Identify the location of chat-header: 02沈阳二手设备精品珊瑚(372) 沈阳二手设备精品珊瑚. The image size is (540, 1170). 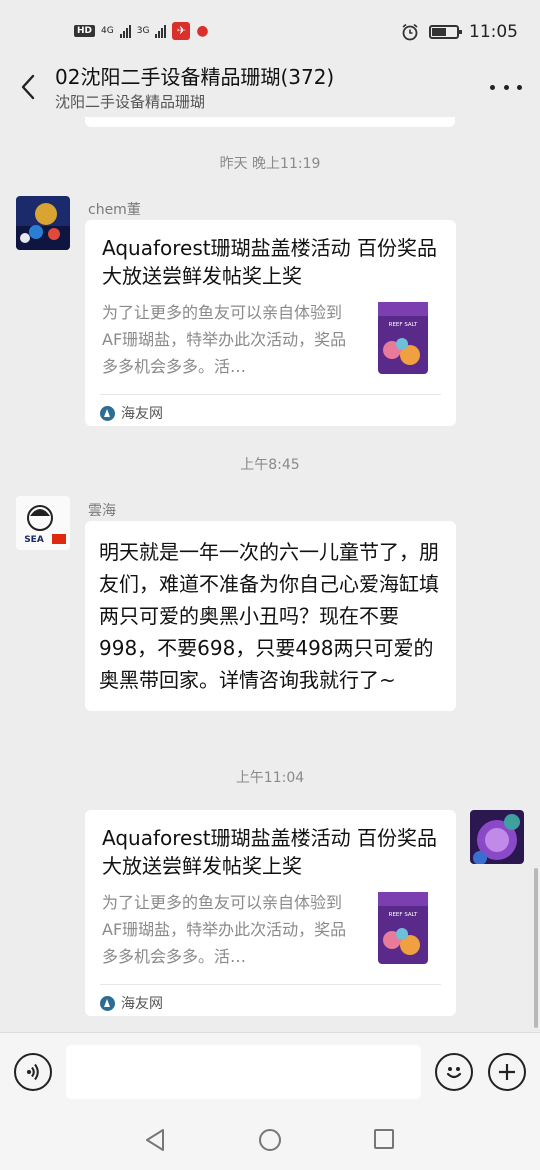
(270, 86).